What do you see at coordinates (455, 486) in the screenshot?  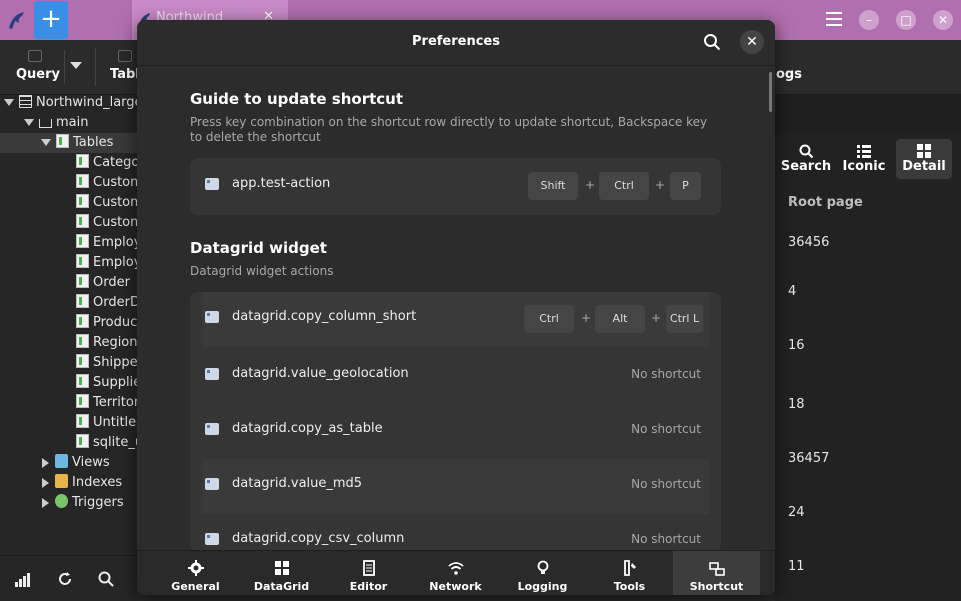 I see `shortcut-row: datagrid.value_md5 No shortcut` at bounding box center [455, 486].